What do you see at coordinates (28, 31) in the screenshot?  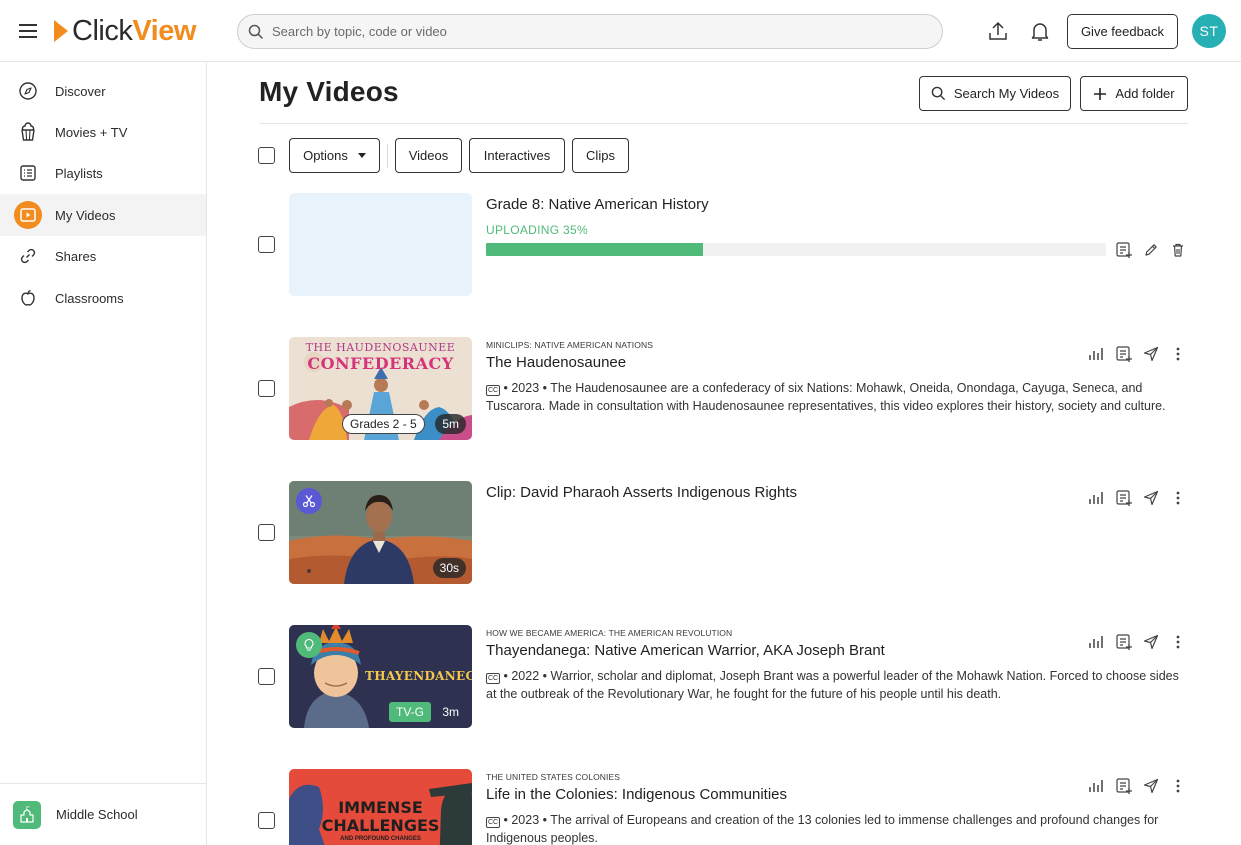 I see `hamburger-menu-icon` at bounding box center [28, 31].